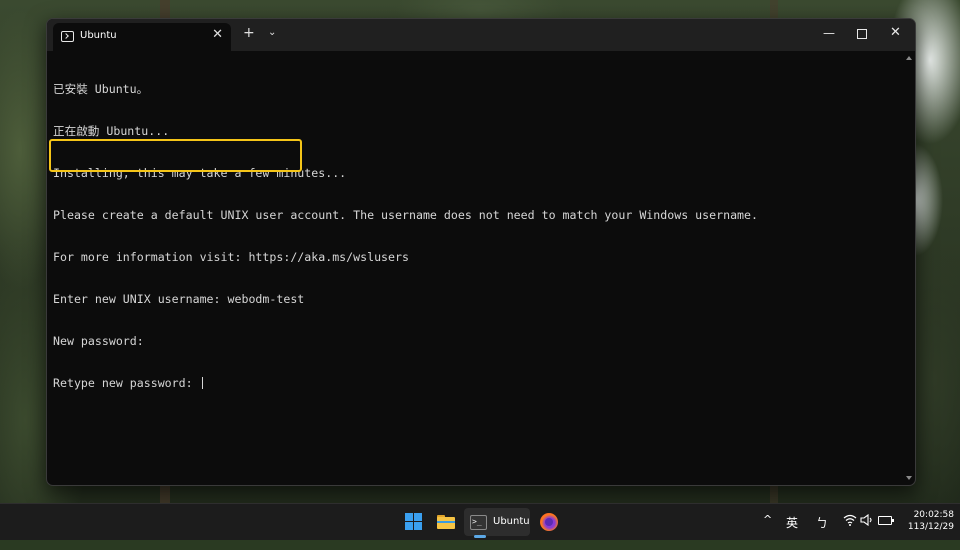 The width and height of the screenshot is (960, 550). What do you see at coordinates (414, 522) in the screenshot?
I see `start-button` at bounding box center [414, 522].